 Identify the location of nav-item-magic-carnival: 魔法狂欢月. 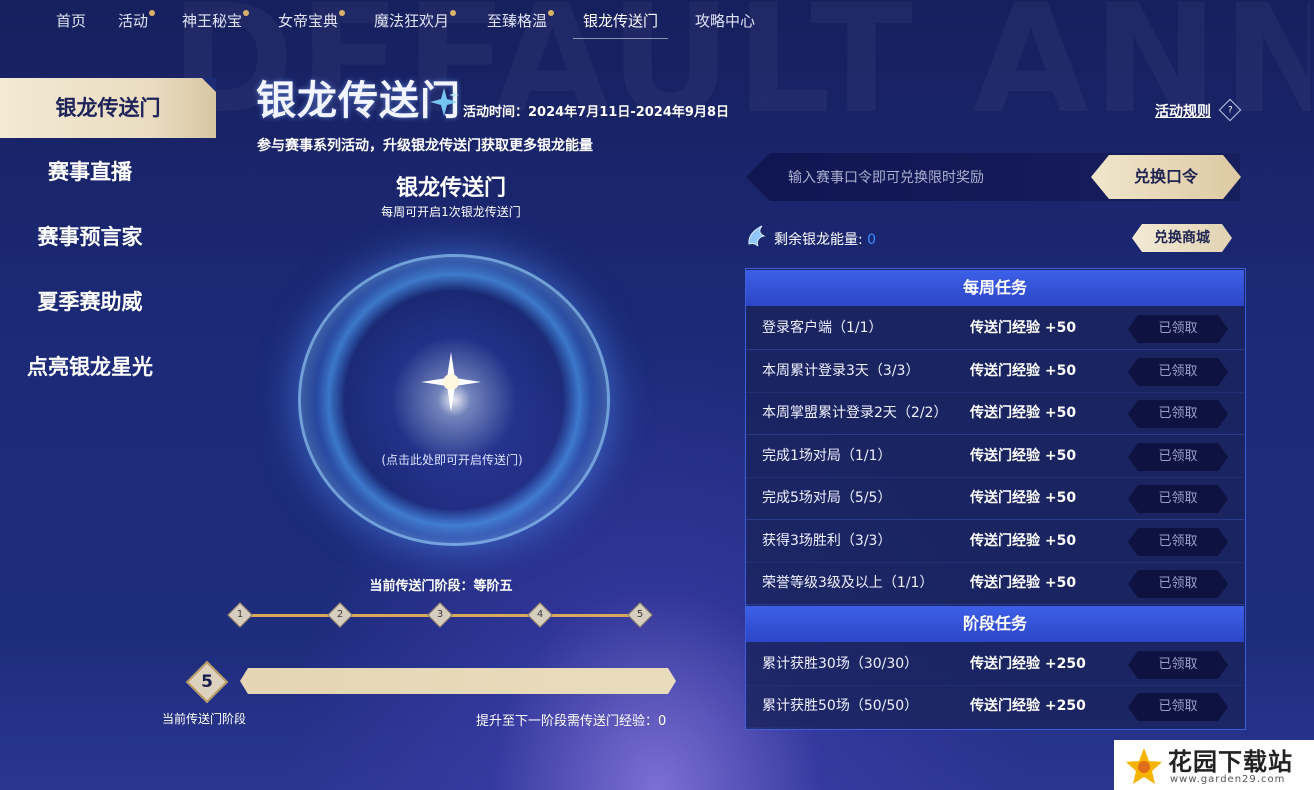
(415, 20).